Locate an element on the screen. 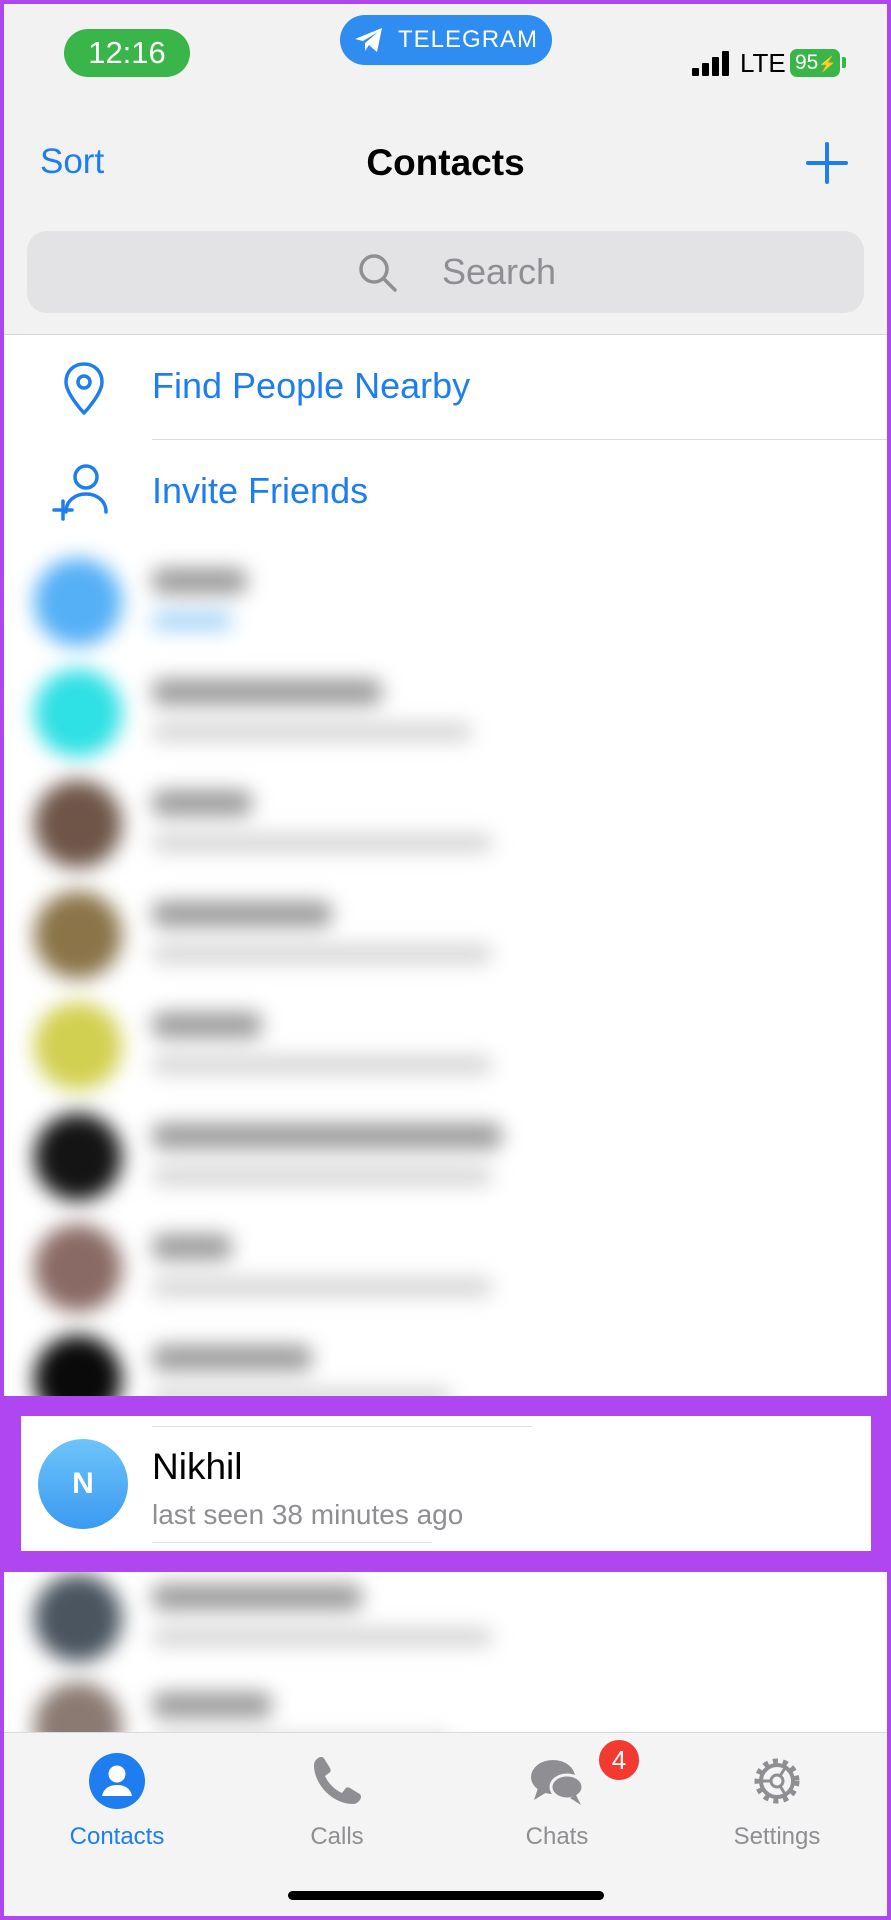 This screenshot has height=1920, width=891. person-circle-icon is located at coordinates (117, 1781).